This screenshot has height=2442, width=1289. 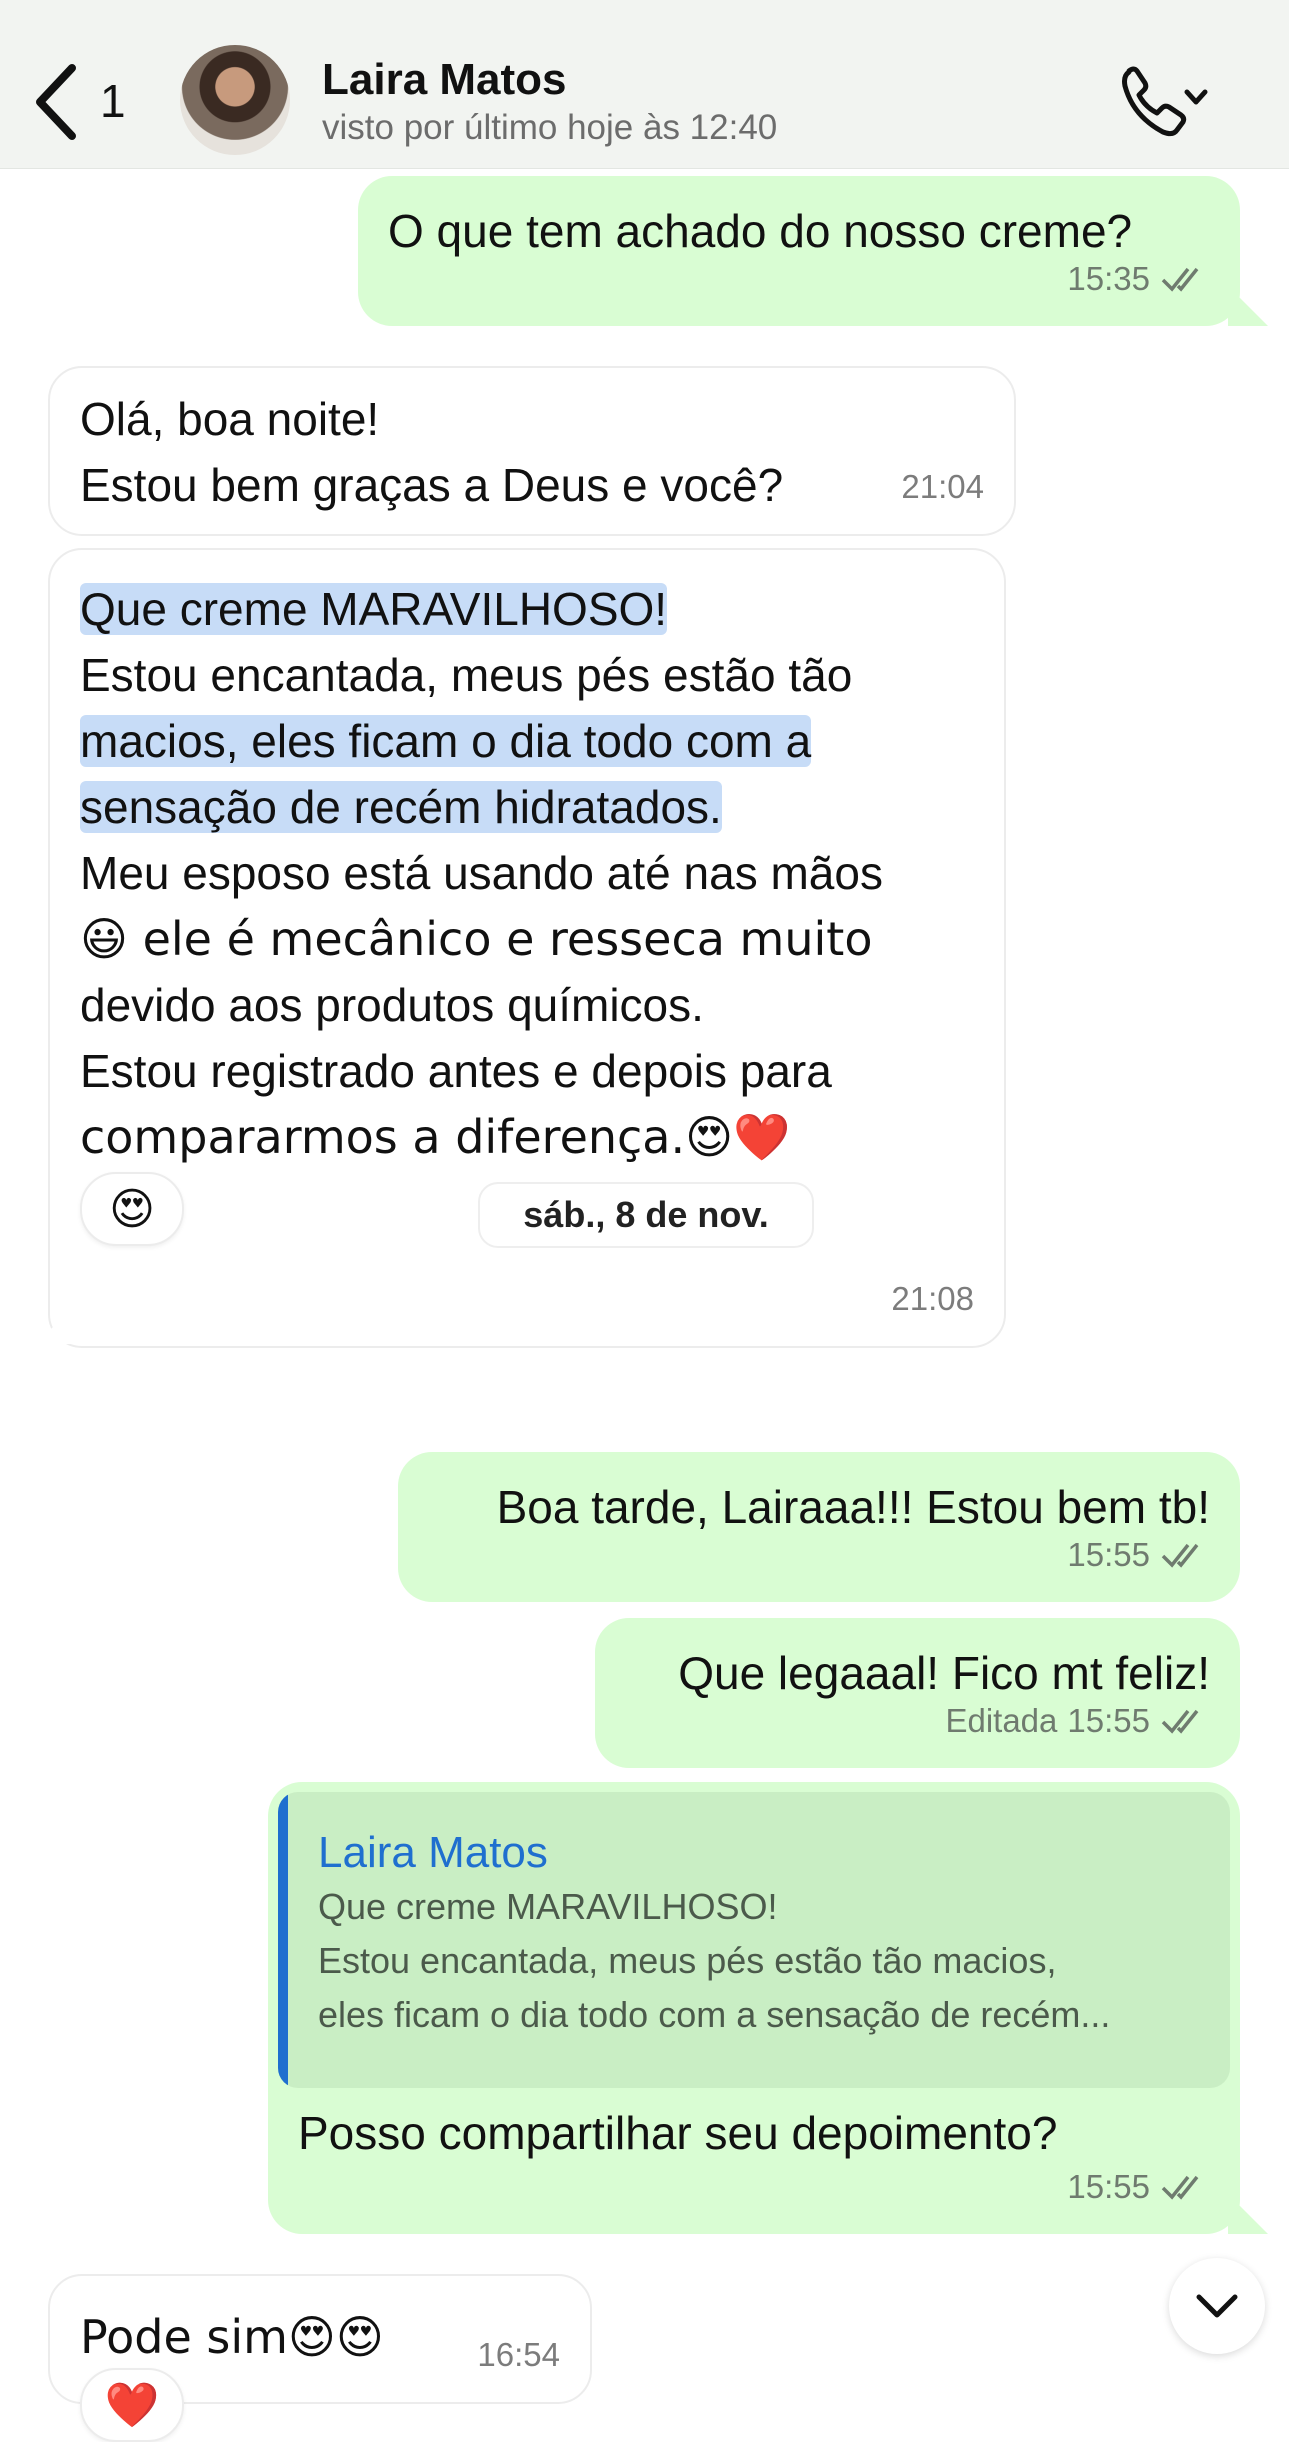 I want to click on quote-line: Que creme MARAVILHOSO!, so click(x=548, y=1906).